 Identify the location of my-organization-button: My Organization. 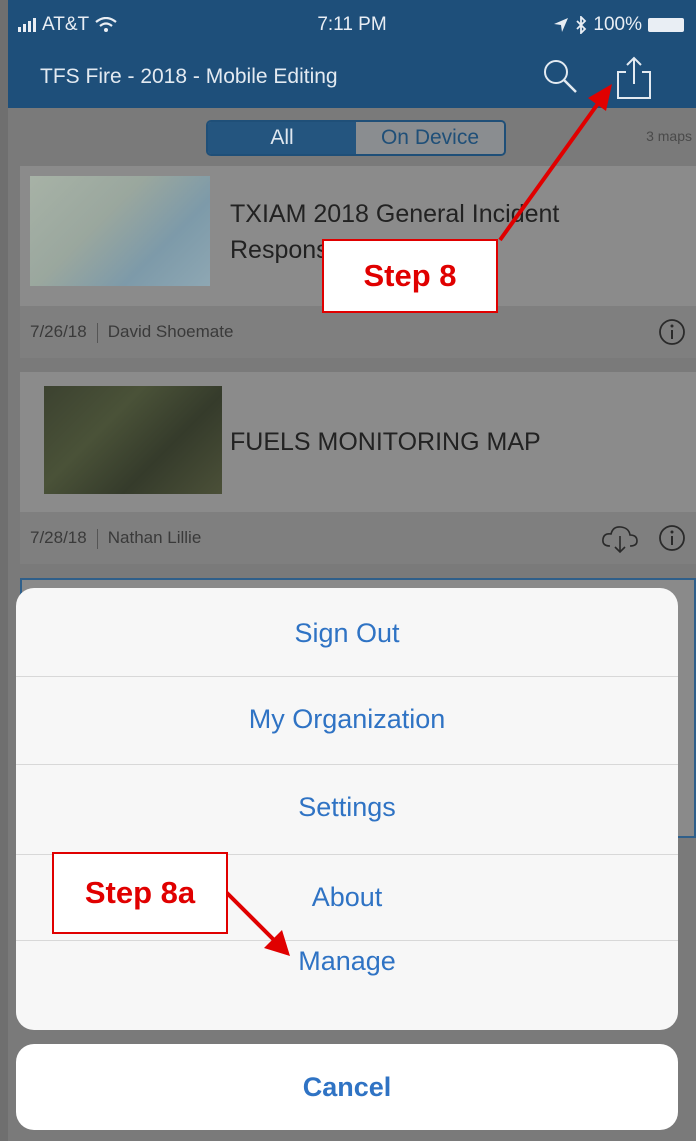
(347, 719).